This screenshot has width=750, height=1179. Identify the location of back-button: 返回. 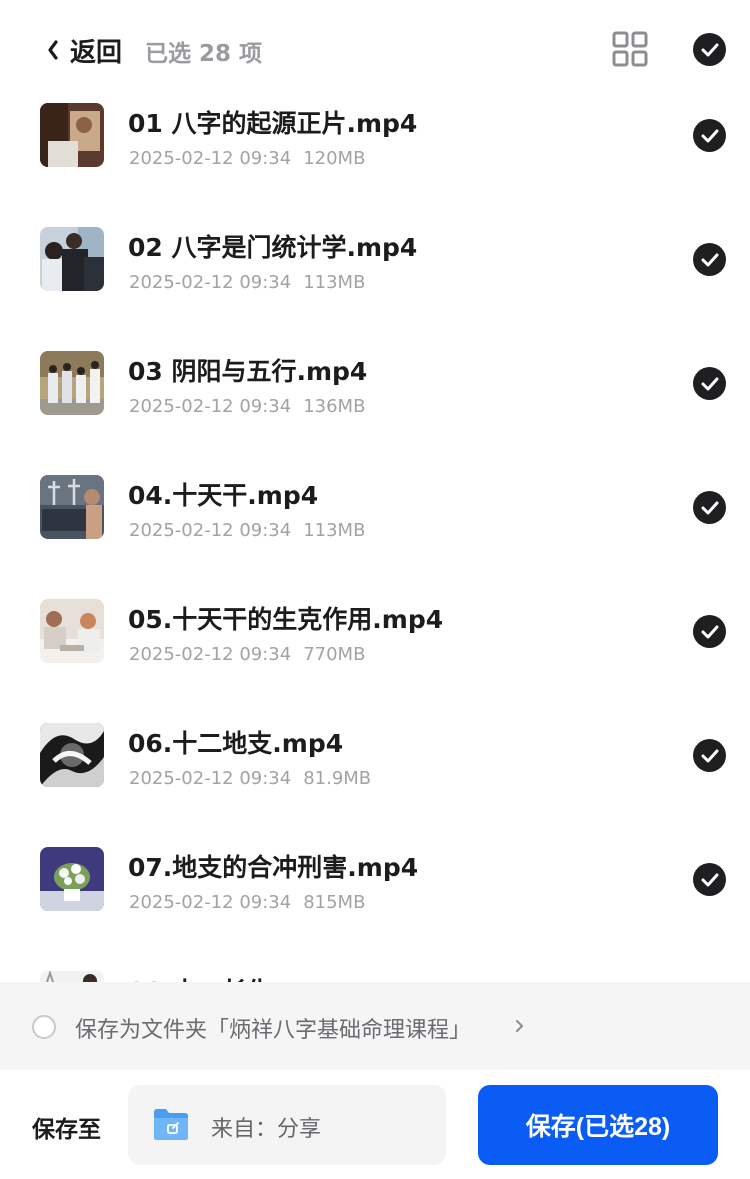
(84, 50).